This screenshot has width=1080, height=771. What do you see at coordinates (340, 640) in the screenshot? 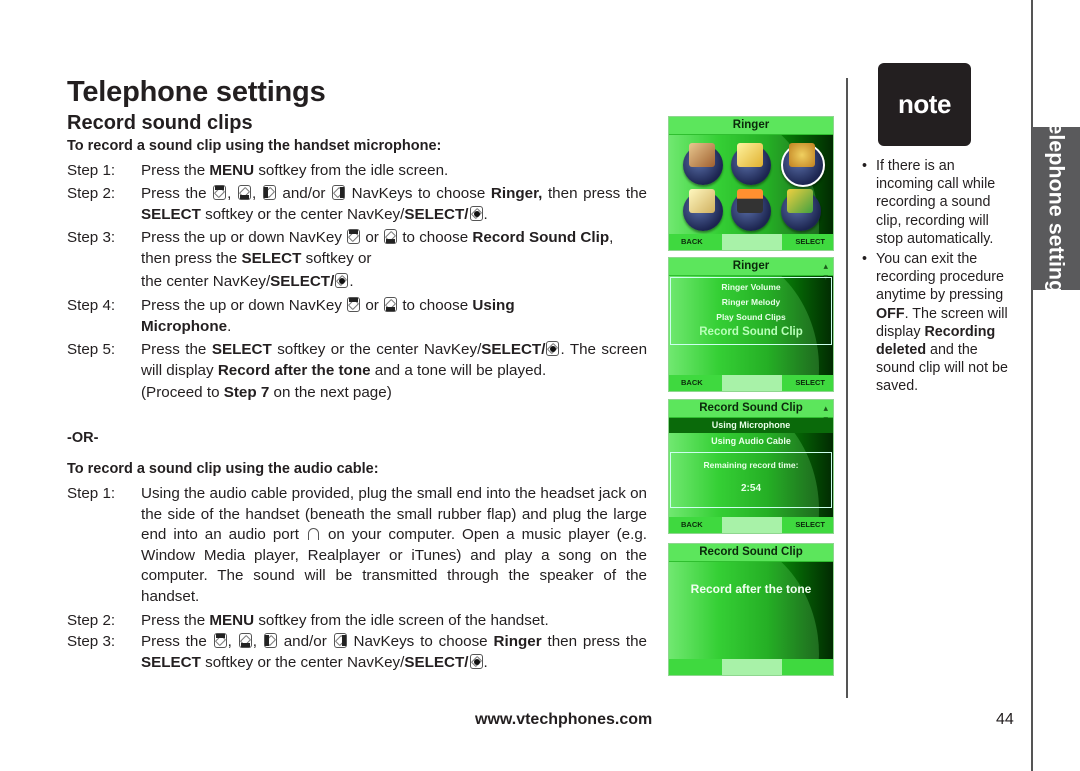
I see `navkey-right-icon` at bounding box center [340, 640].